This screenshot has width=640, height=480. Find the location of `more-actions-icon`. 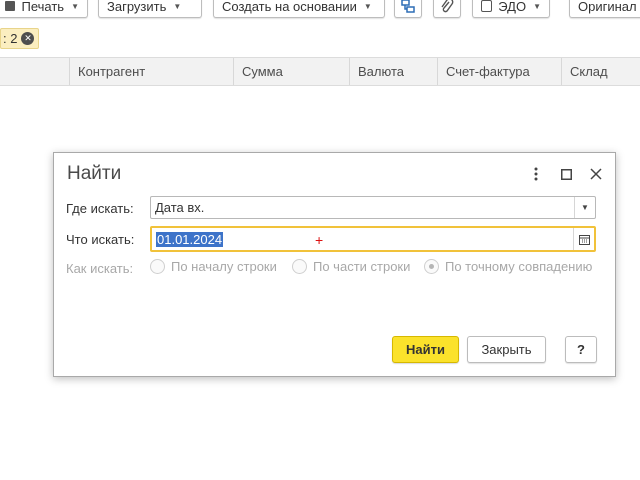

more-actions-icon is located at coordinates (536, 174).